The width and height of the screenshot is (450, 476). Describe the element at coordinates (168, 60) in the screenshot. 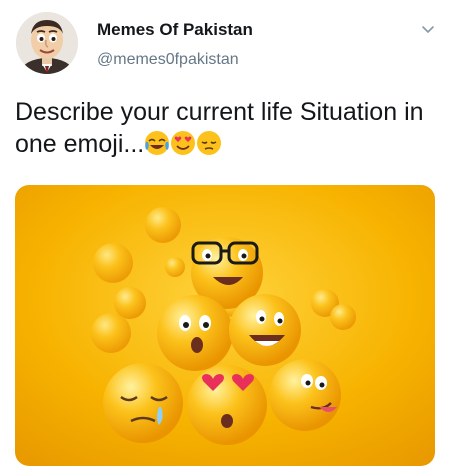

I see `user-handle: @memes0fpakistan` at that location.